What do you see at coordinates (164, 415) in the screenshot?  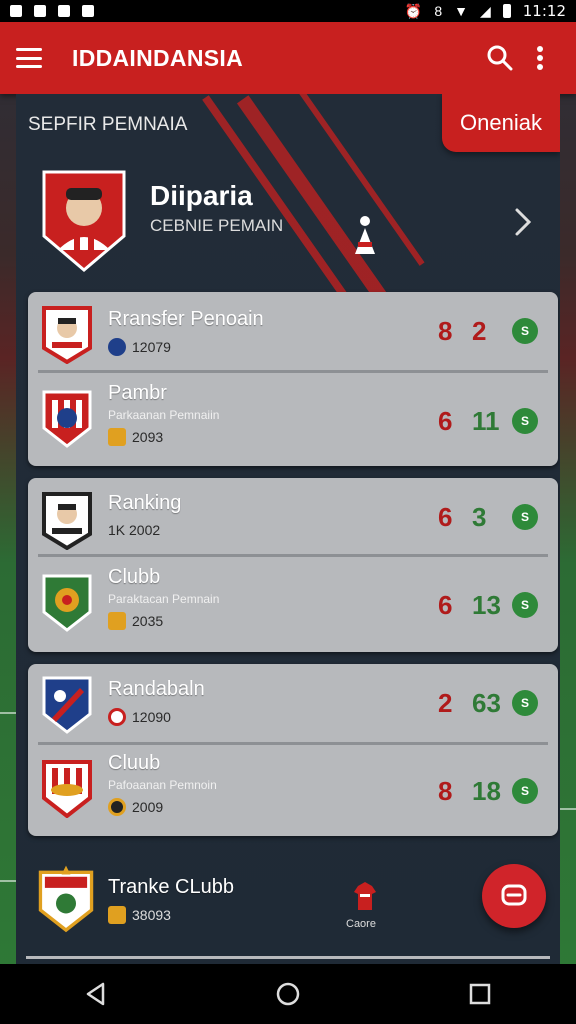 I see `row-subtitle: Parkaanan Pemnaiin` at bounding box center [164, 415].